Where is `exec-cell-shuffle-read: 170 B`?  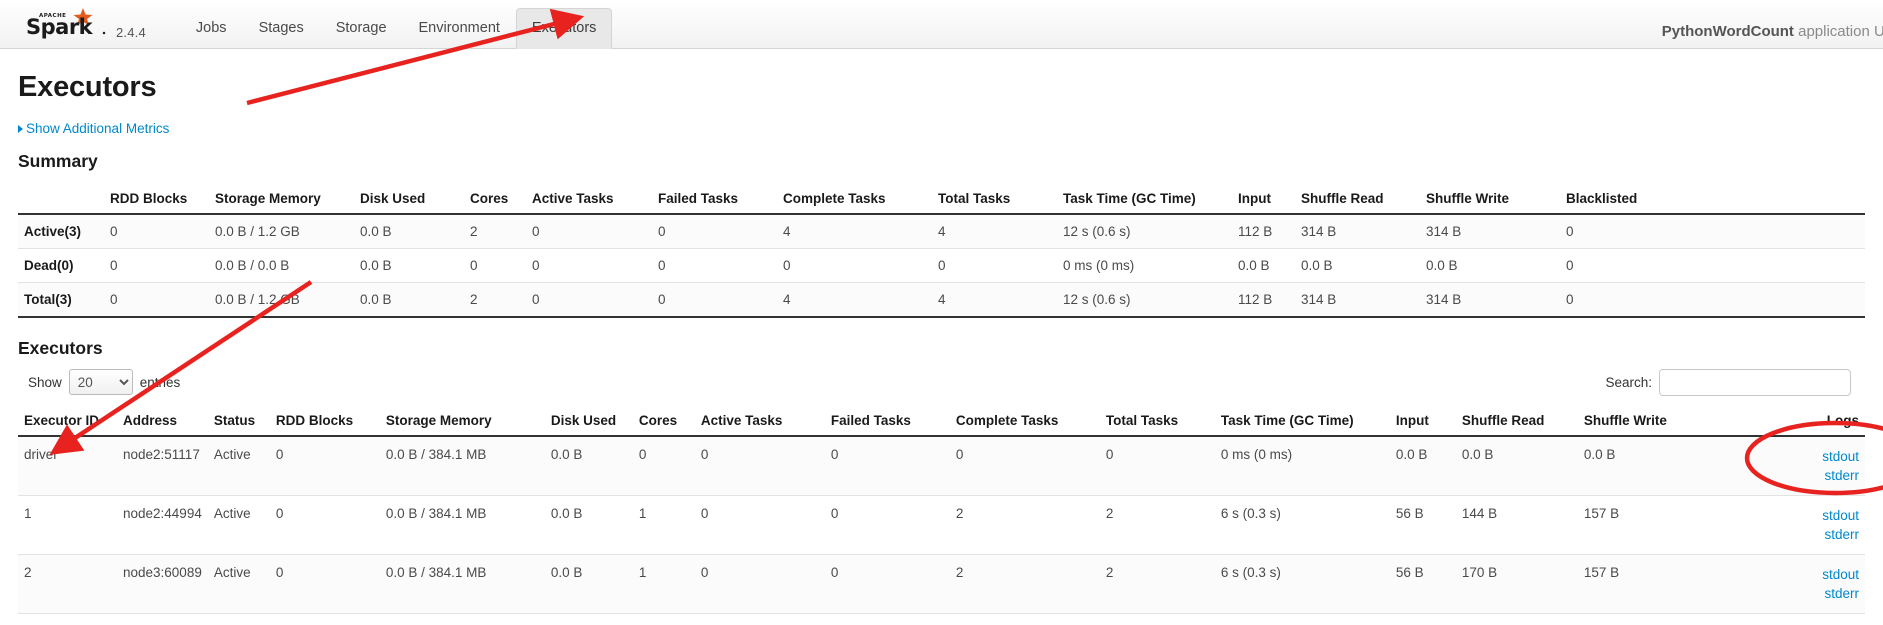
exec-cell-shuffle-read: 170 B is located at coordinates (1516, 584).